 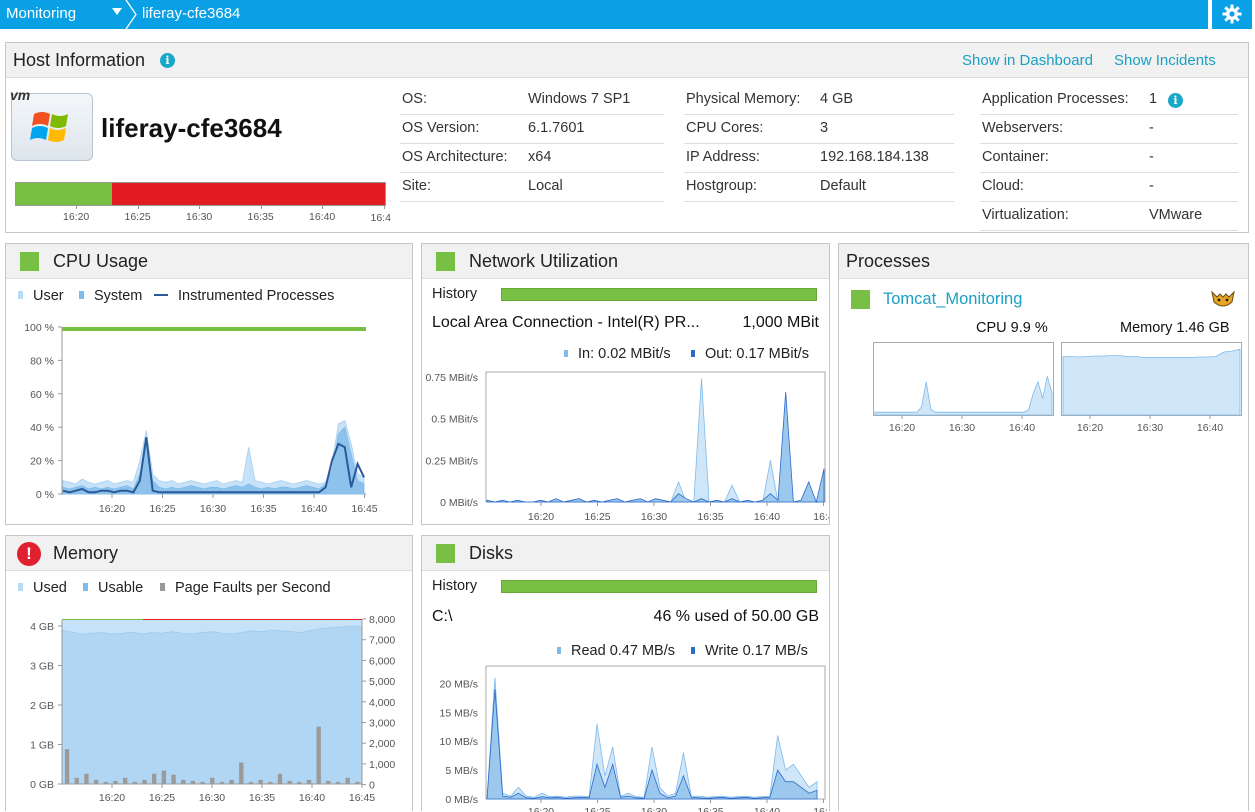 I want to click on y-tick-label: 60 %, so click(x=42, y=395).